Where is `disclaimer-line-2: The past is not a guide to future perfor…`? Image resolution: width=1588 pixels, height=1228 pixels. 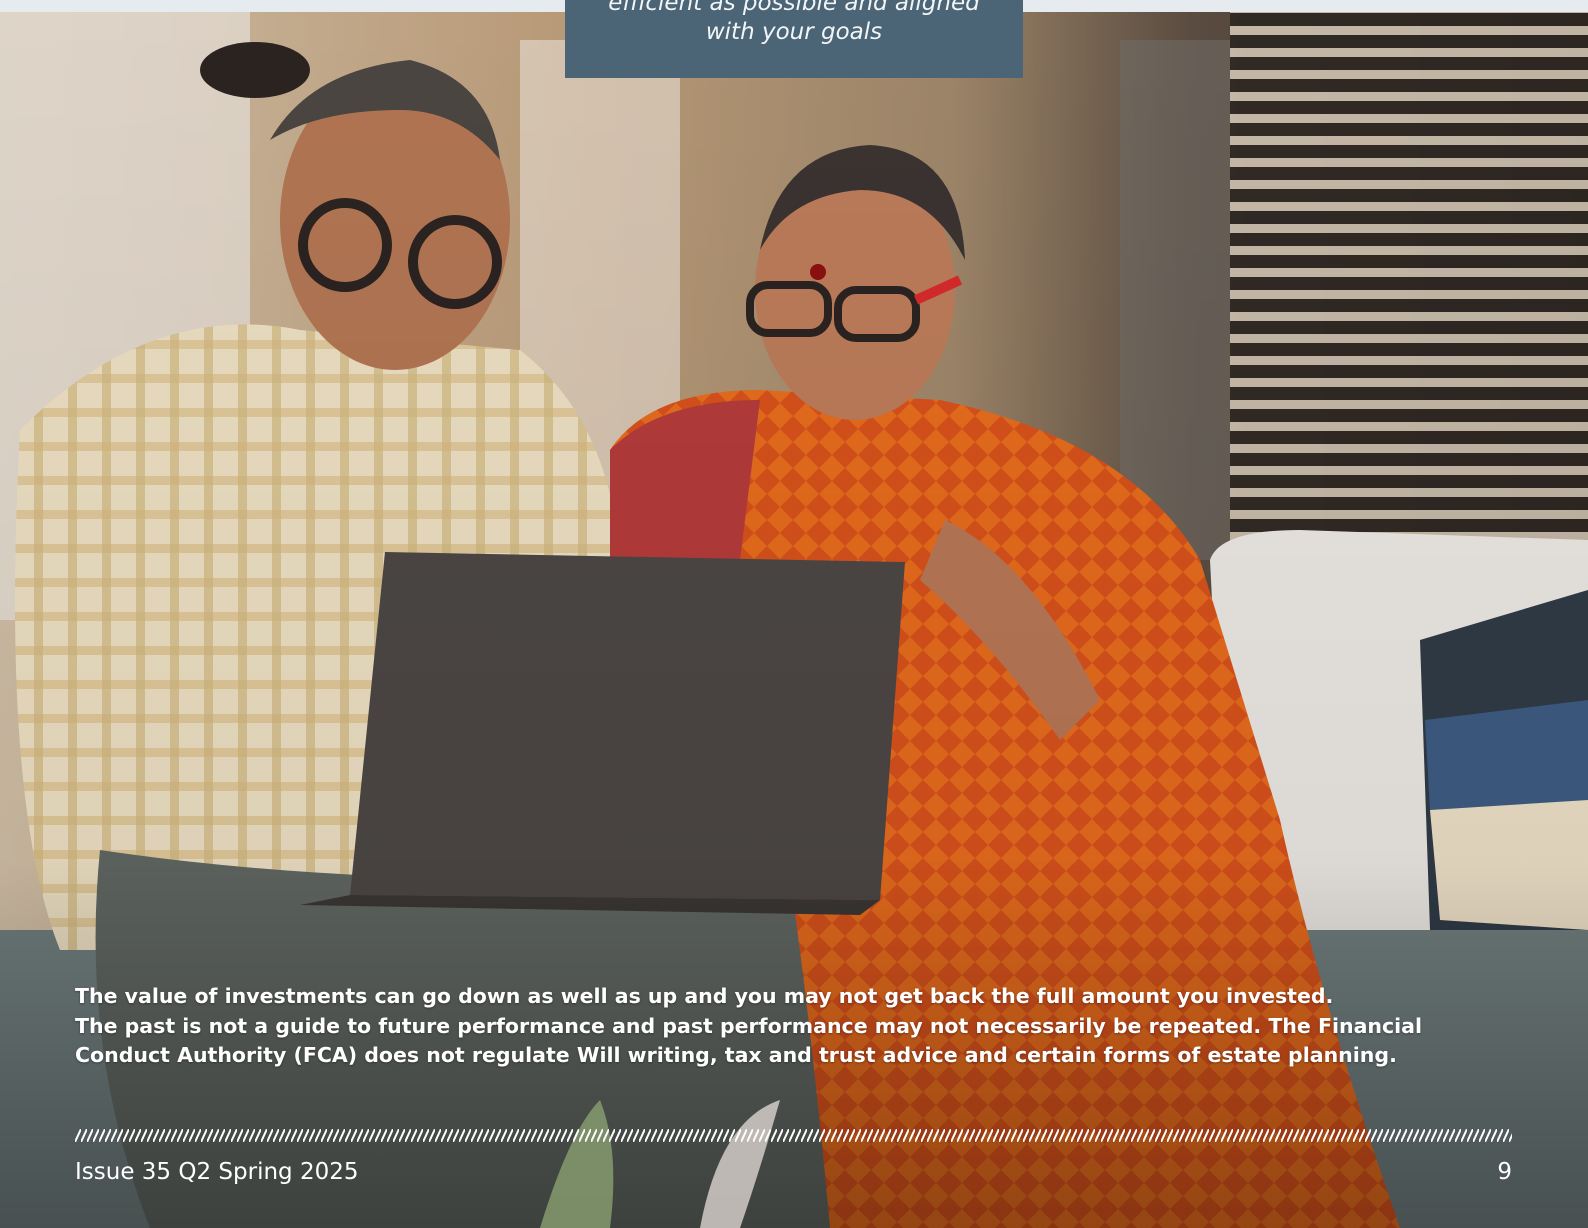 disclaimer-line-2: The past is not a guide to future perfor… is located at coordinates (749, 1025).